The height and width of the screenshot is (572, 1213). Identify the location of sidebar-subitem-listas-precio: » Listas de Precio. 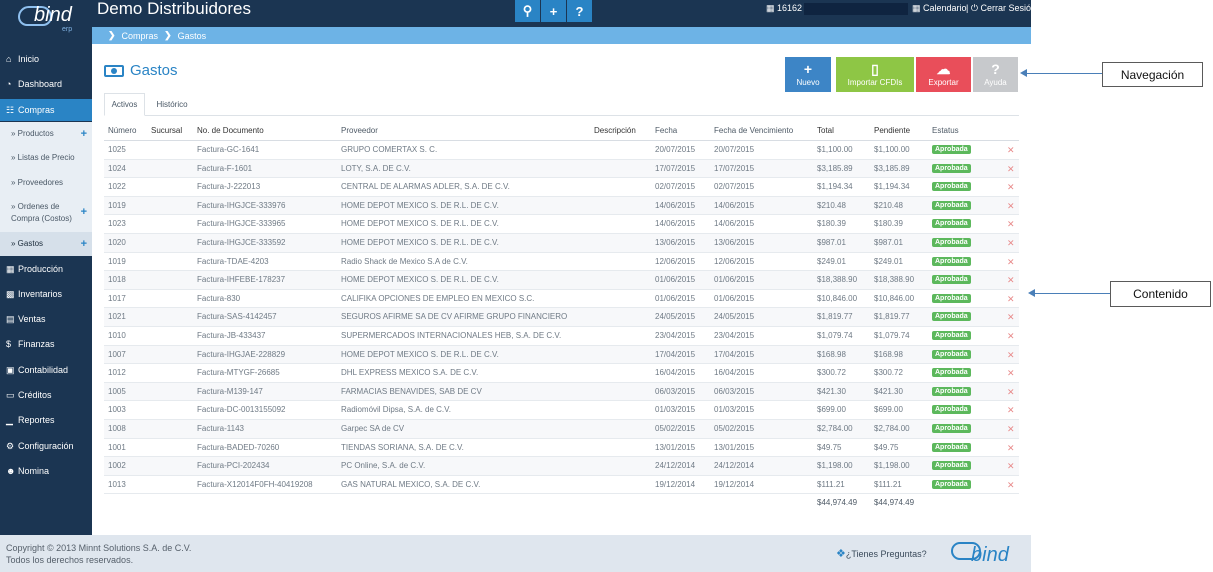
(46, 158).